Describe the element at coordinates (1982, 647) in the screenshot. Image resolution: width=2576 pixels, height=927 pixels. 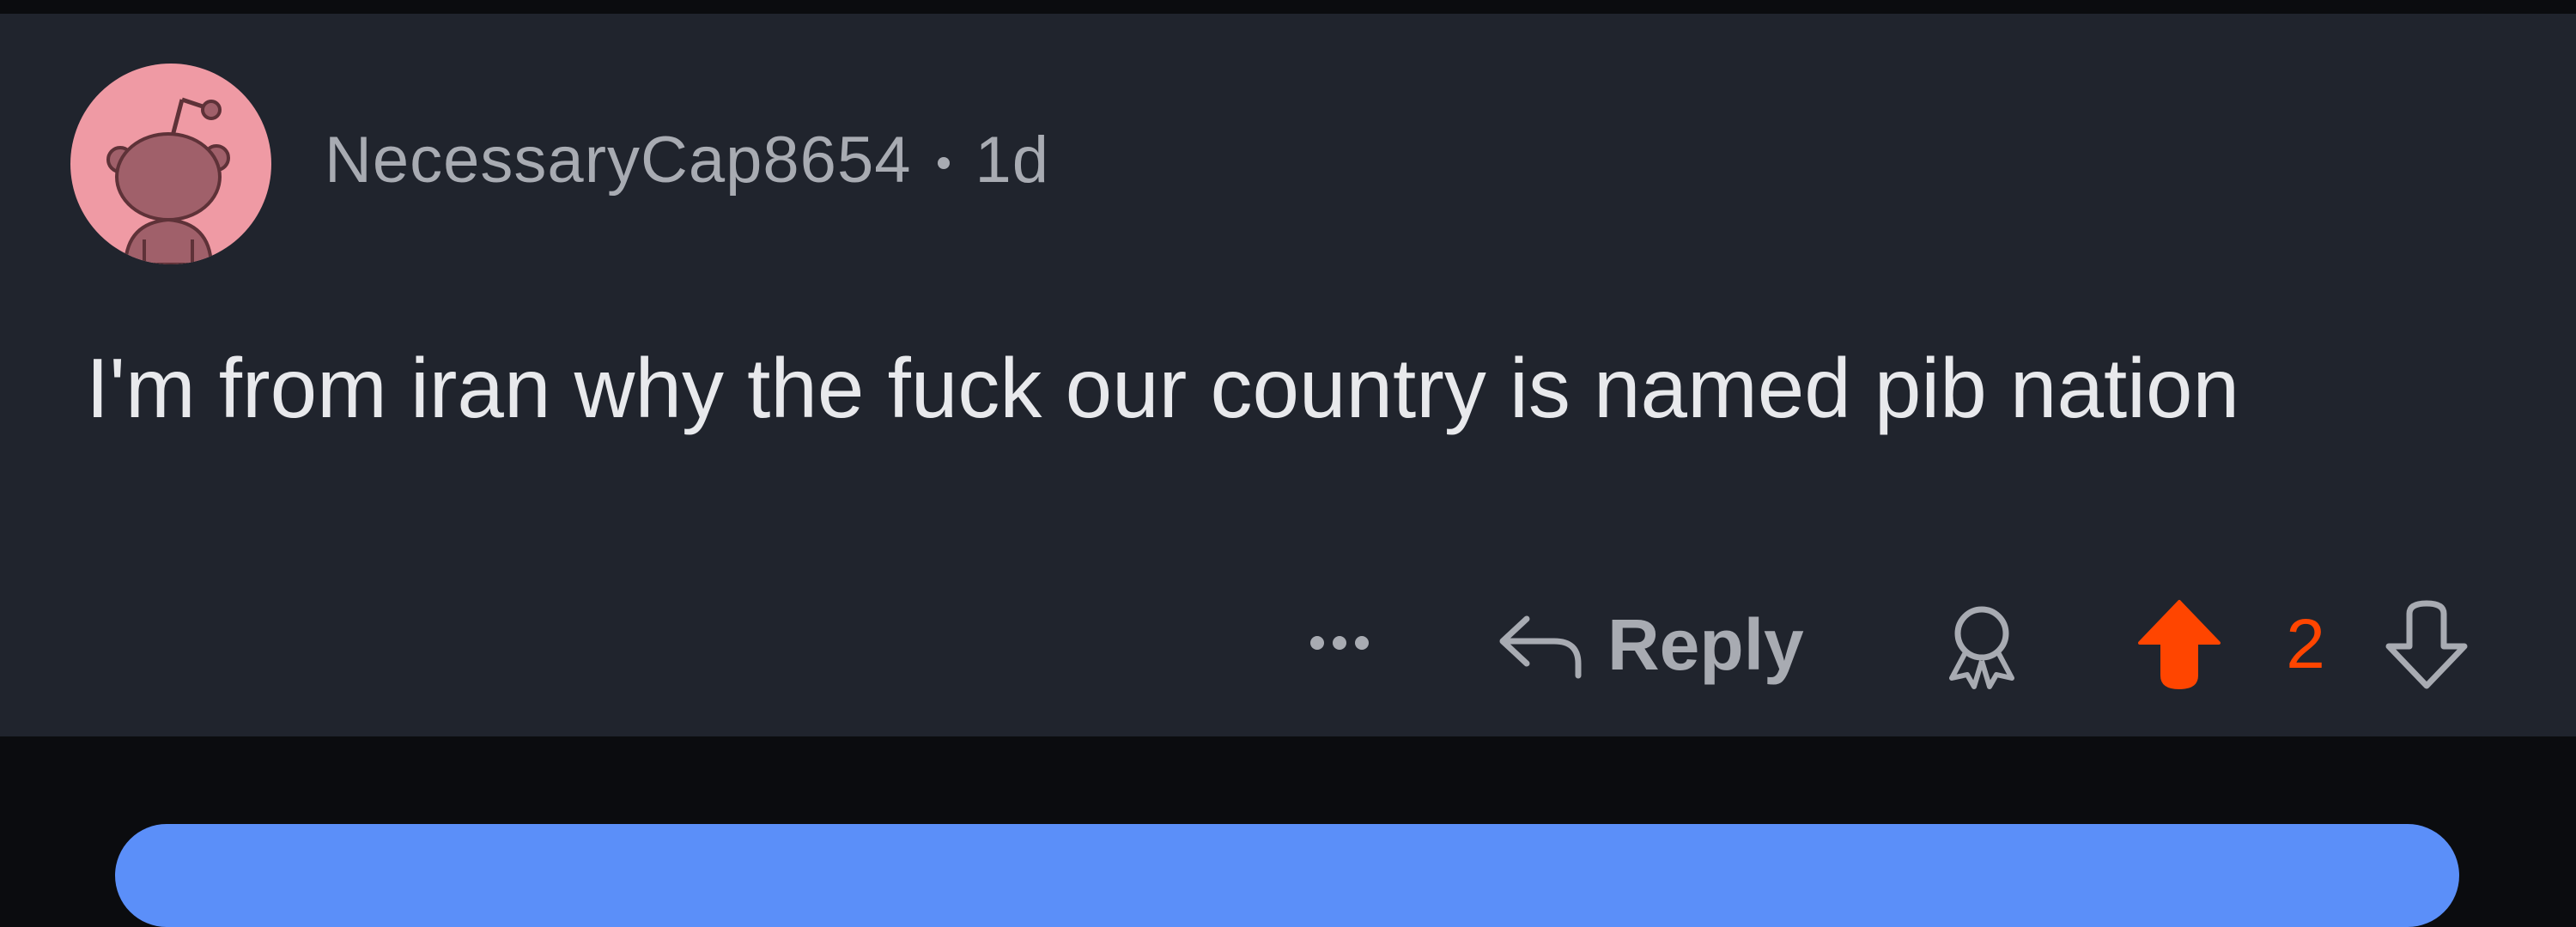
I see `award-icon` at that location.